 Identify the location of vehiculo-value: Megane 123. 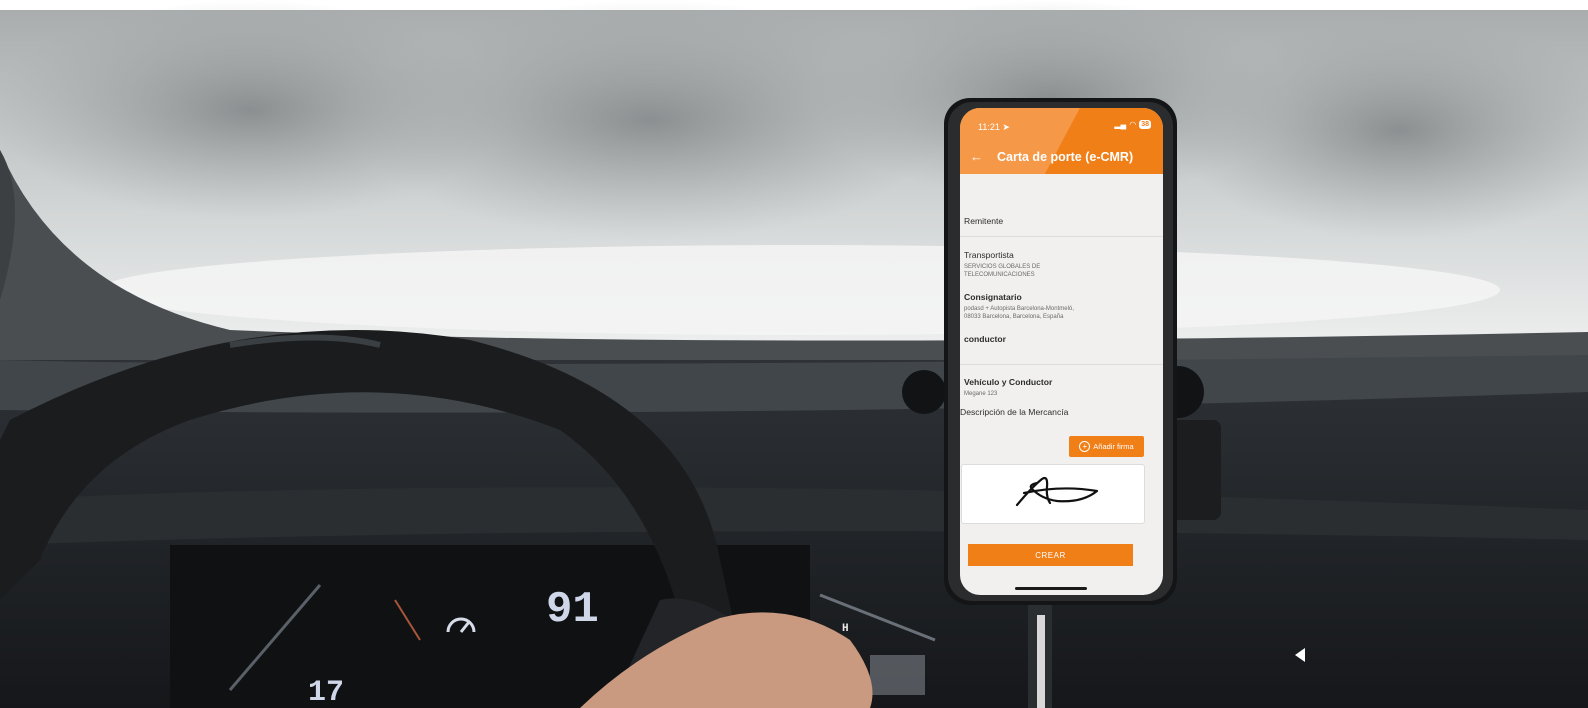
(981, 394).